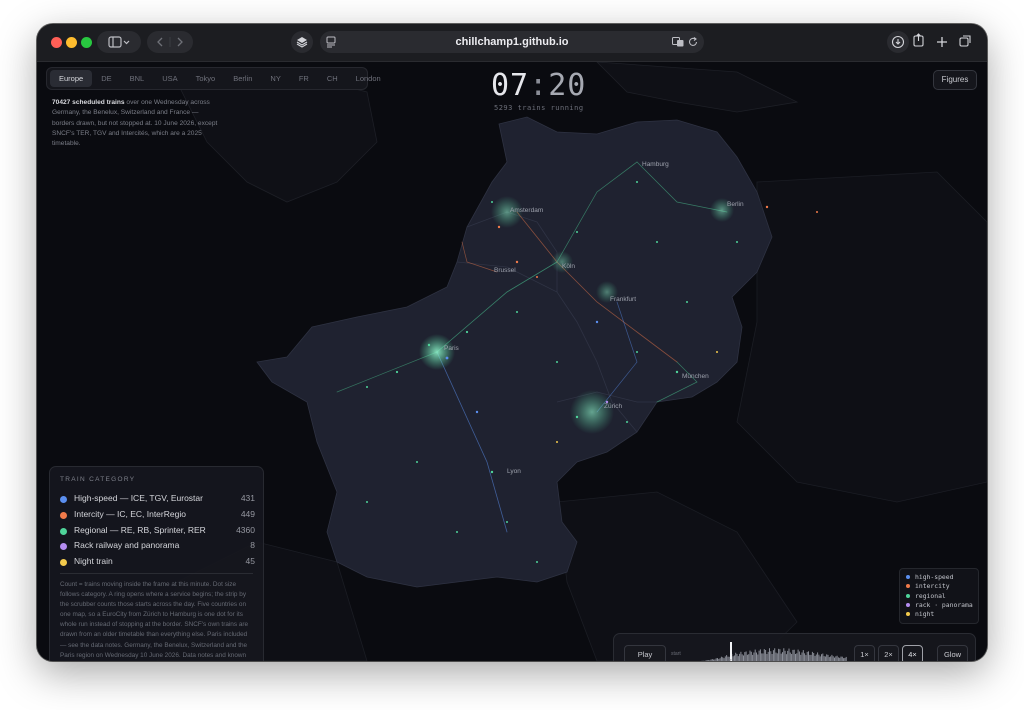  I want to click on clock-hour: 07, so click(510, 85).